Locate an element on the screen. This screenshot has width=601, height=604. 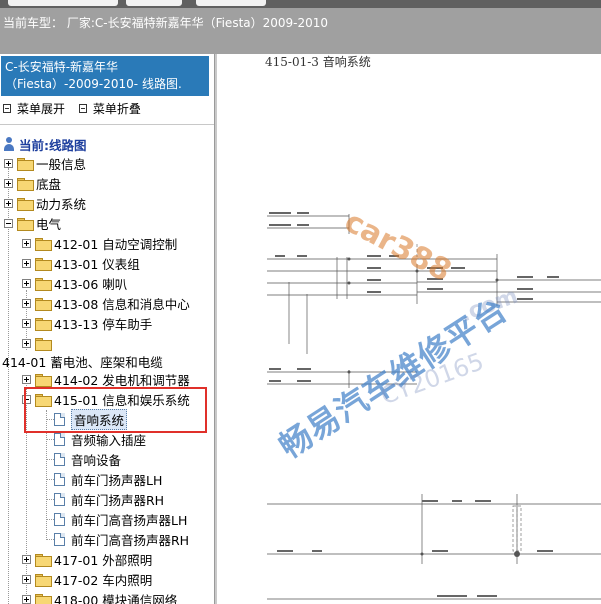
tree-item-label: 动力系统 is located at coordinates (61, 204).